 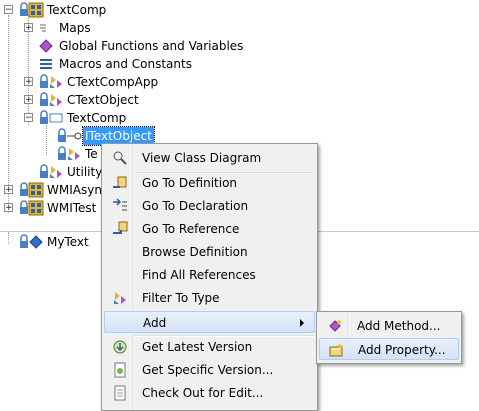 What do you see at coordinates (120, 183) in the screenshot?
I see `goto-definition-icon` at bounding box center [120, 183].